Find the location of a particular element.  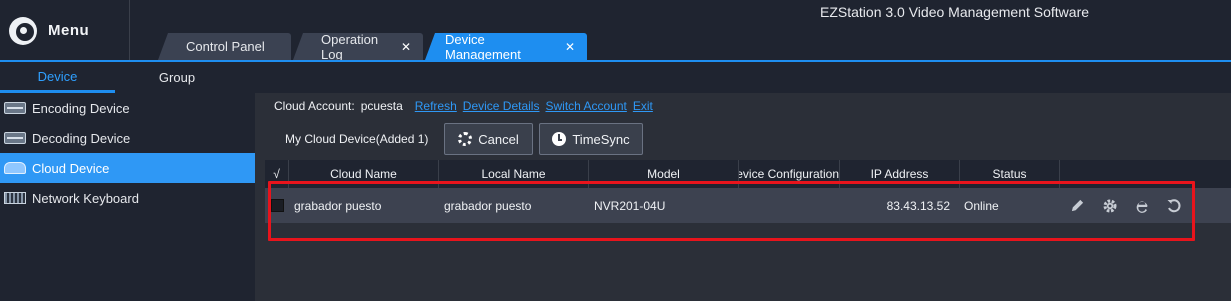

cloud-account-label: Cloud Account: is located at coordinates (314, 106).